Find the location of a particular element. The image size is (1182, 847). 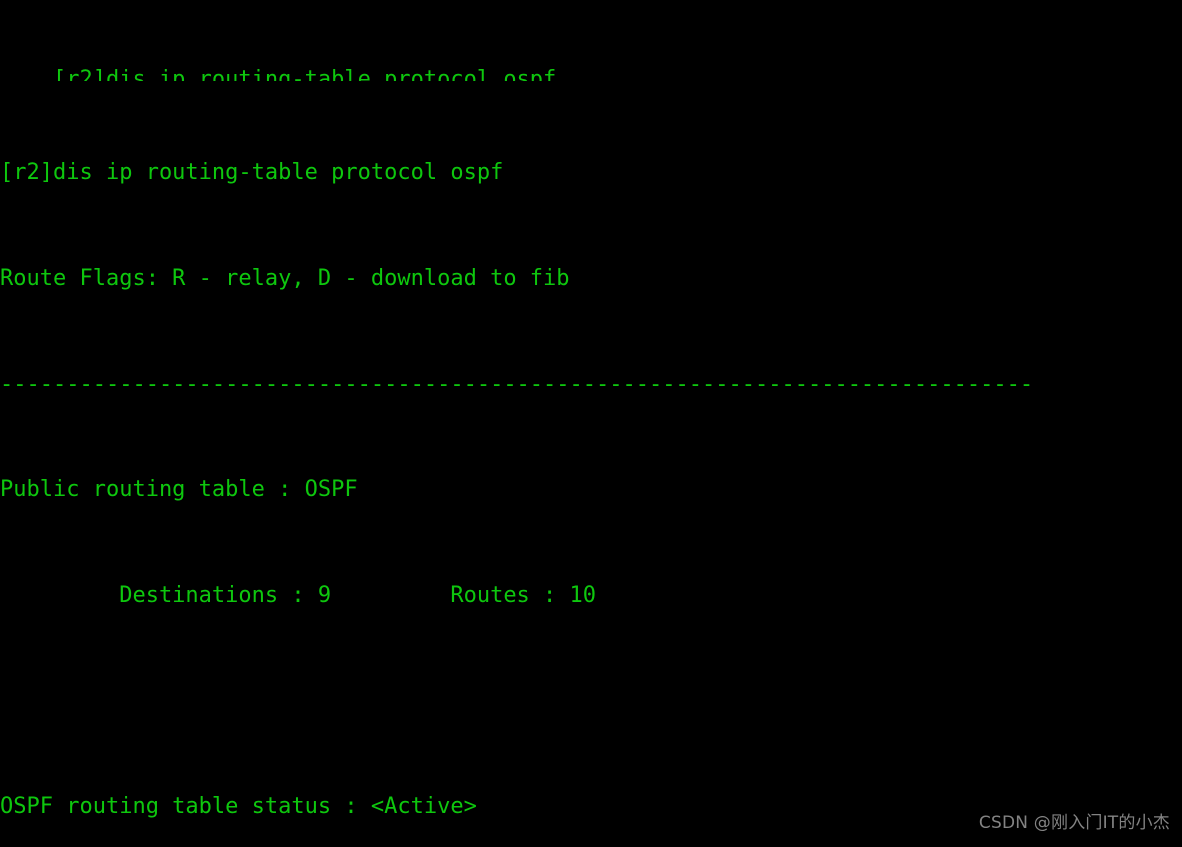

csdn-watermark: CSDN @刚入门IT的小杰 is located at coordinates (1074, 823).